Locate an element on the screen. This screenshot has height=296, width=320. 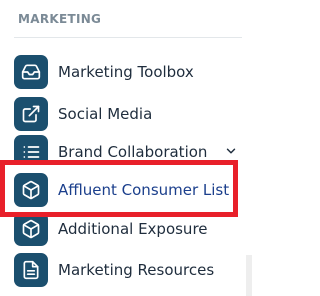
sidebar-item-affluent-consumer-list: Affluent Consumer List is located at coordinates (124, 190).